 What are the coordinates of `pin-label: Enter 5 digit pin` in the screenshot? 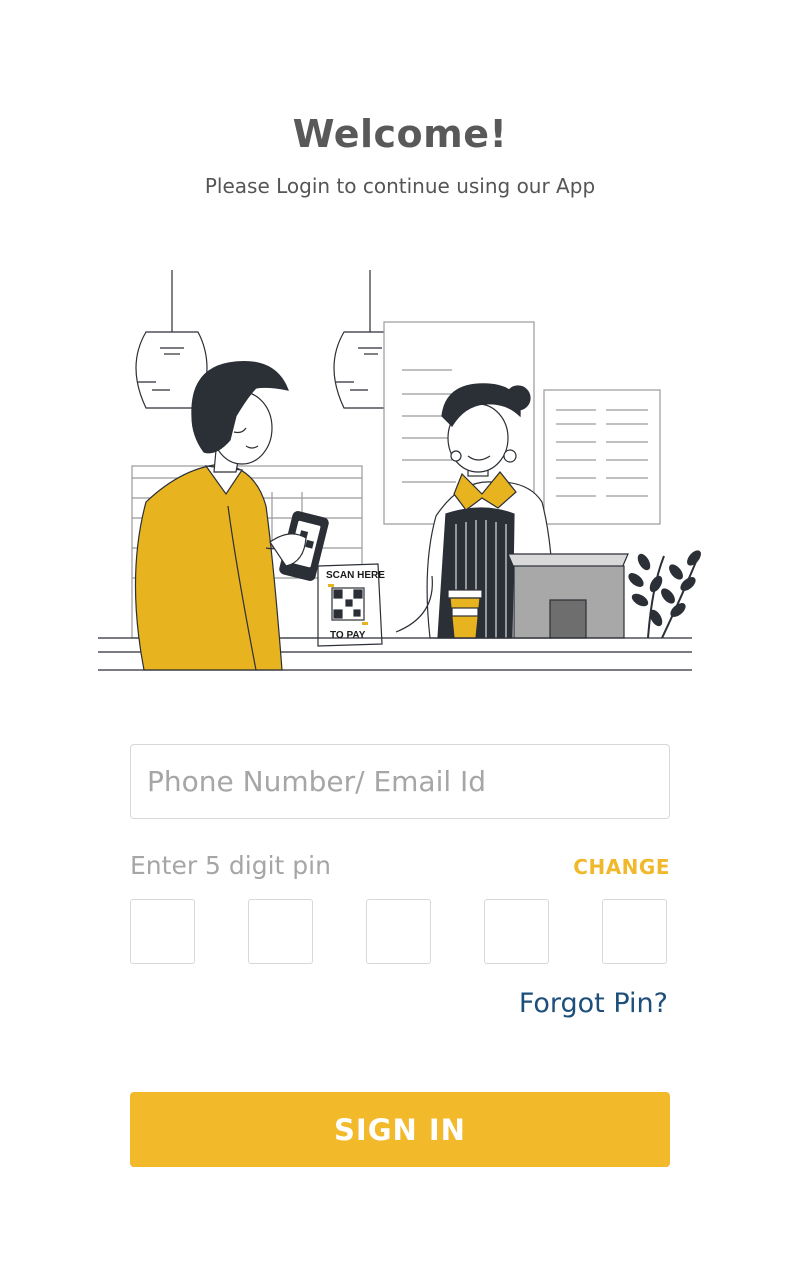 It's located at (230, 865).